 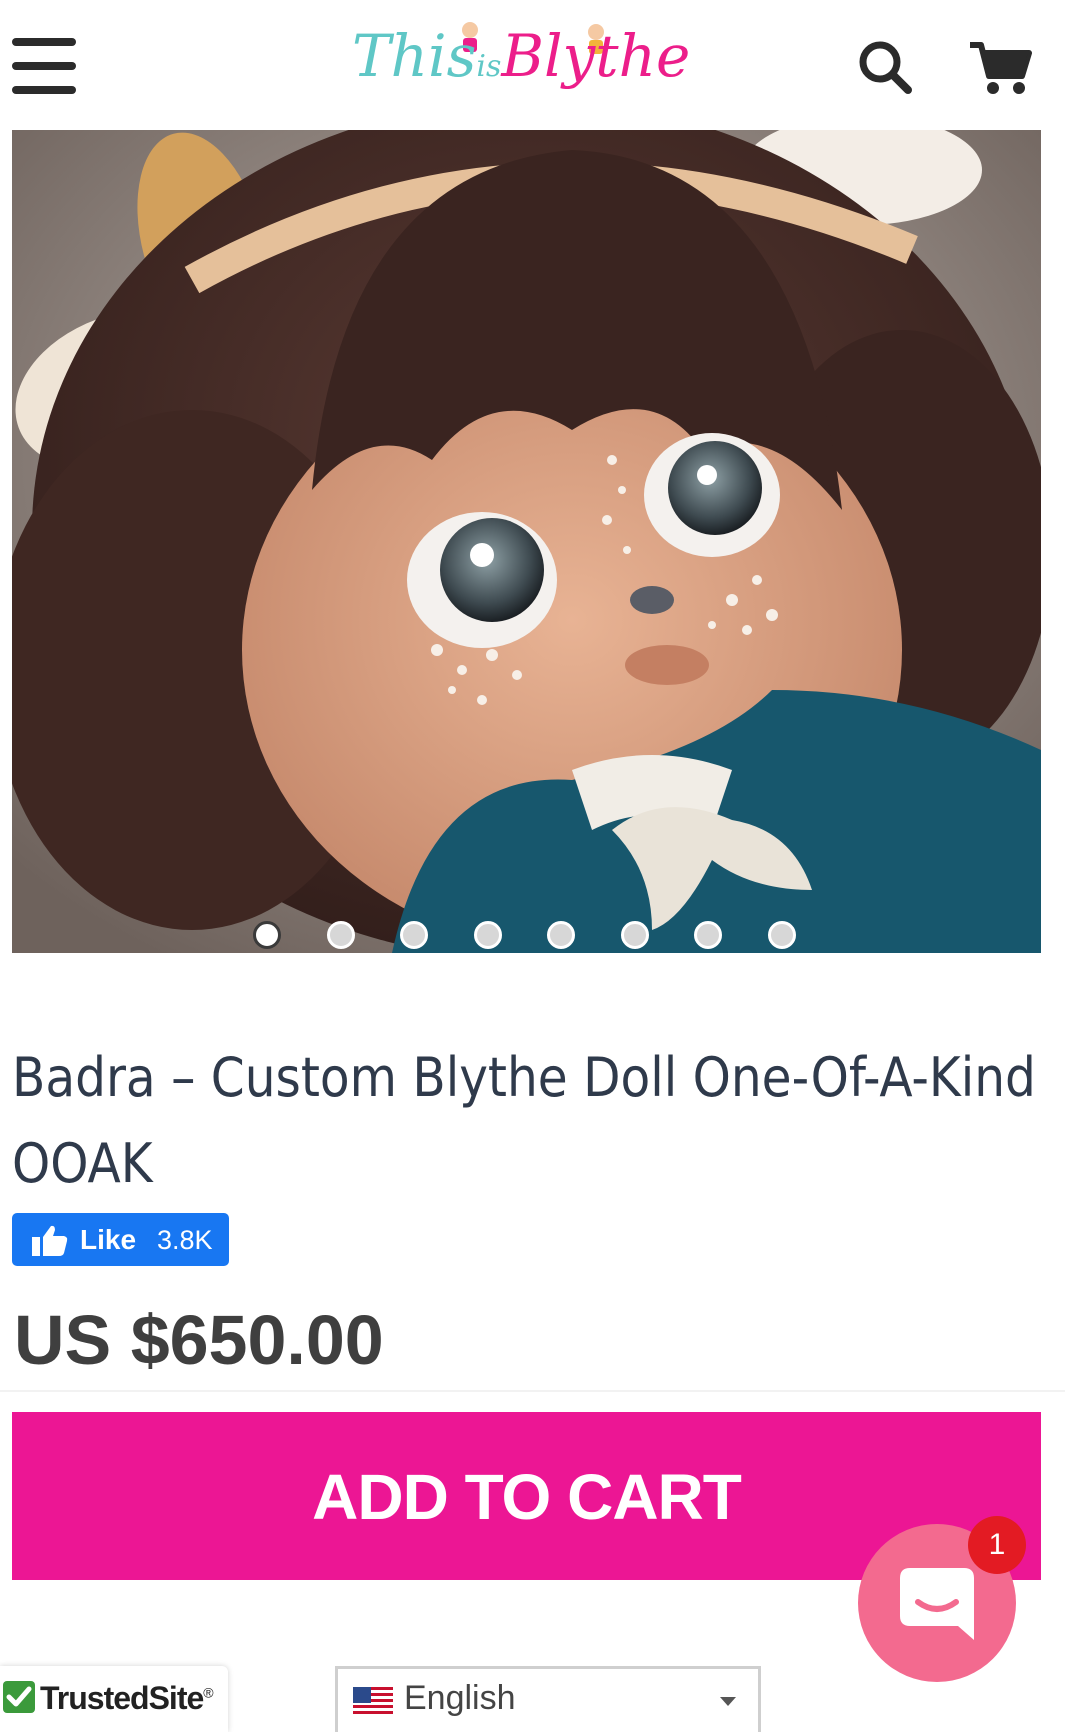 I want to click on facebook-like-button: Like 3.8K, so click(x=120, y=1239).